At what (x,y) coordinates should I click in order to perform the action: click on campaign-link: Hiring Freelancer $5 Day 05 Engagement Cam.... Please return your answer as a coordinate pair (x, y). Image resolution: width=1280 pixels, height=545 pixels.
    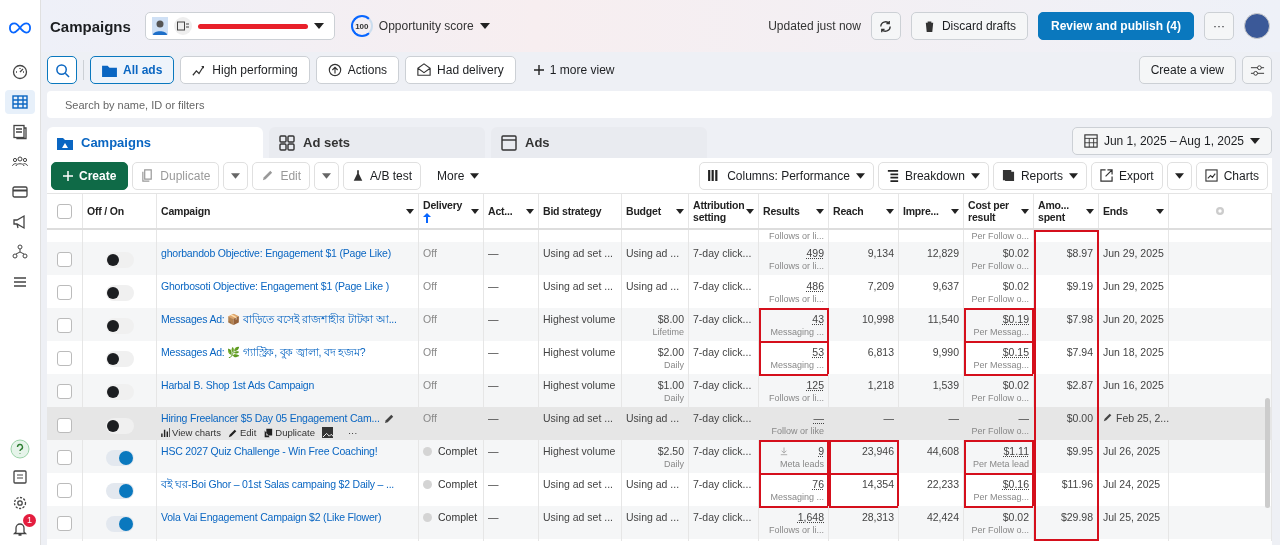
    Looking at the image, I should click on (270, 418).